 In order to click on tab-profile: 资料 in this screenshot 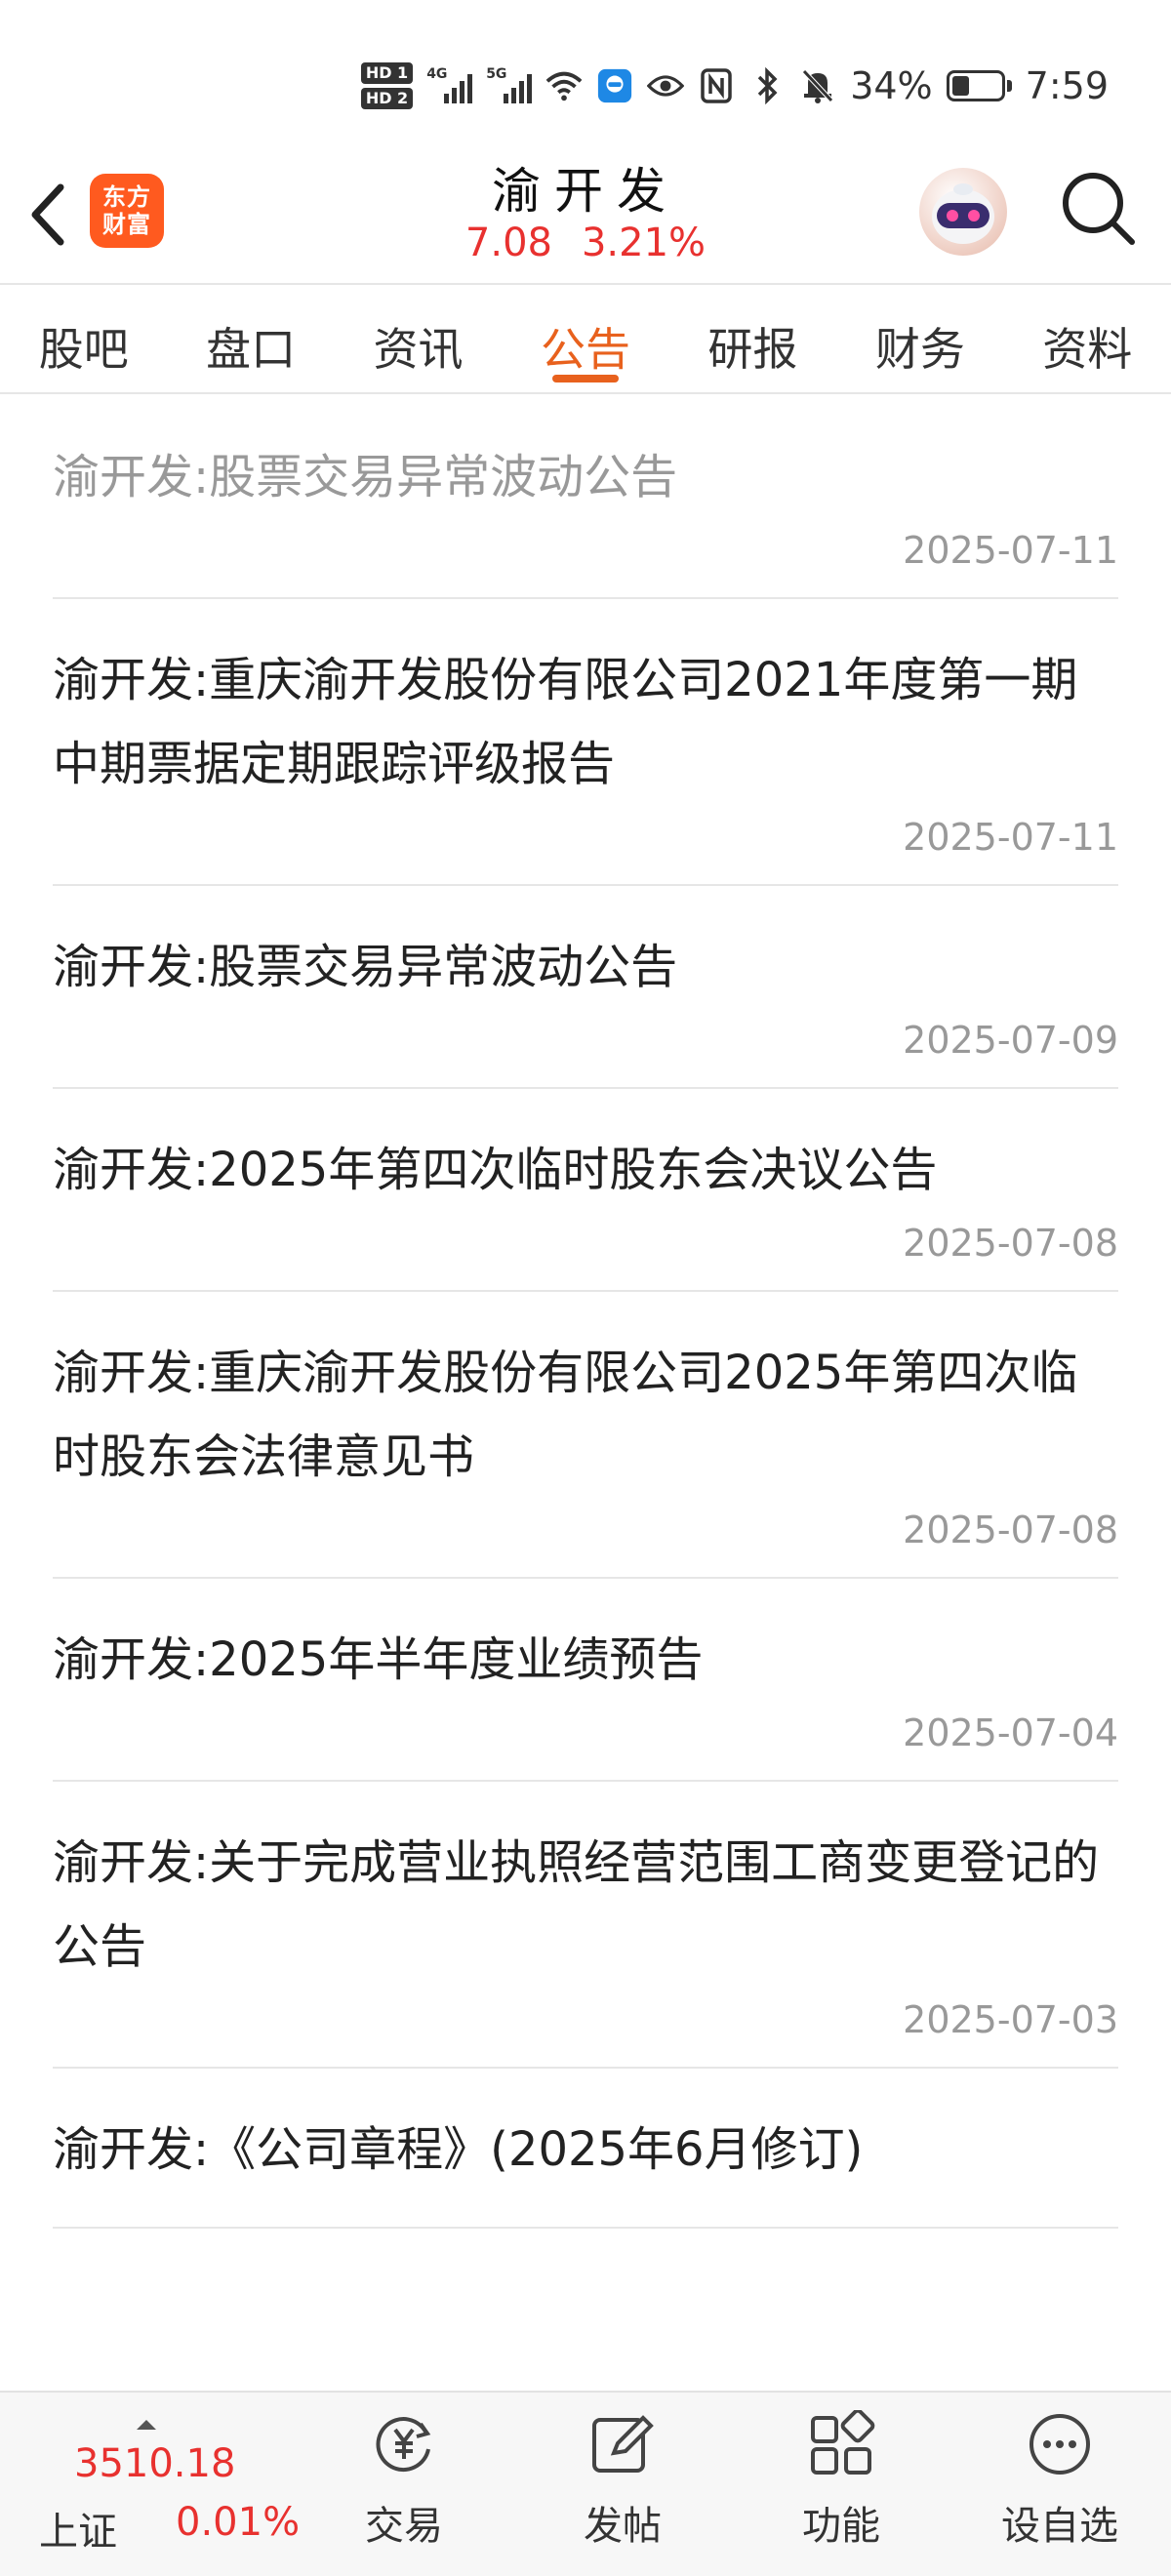, I will do `click(1087, 338)`.